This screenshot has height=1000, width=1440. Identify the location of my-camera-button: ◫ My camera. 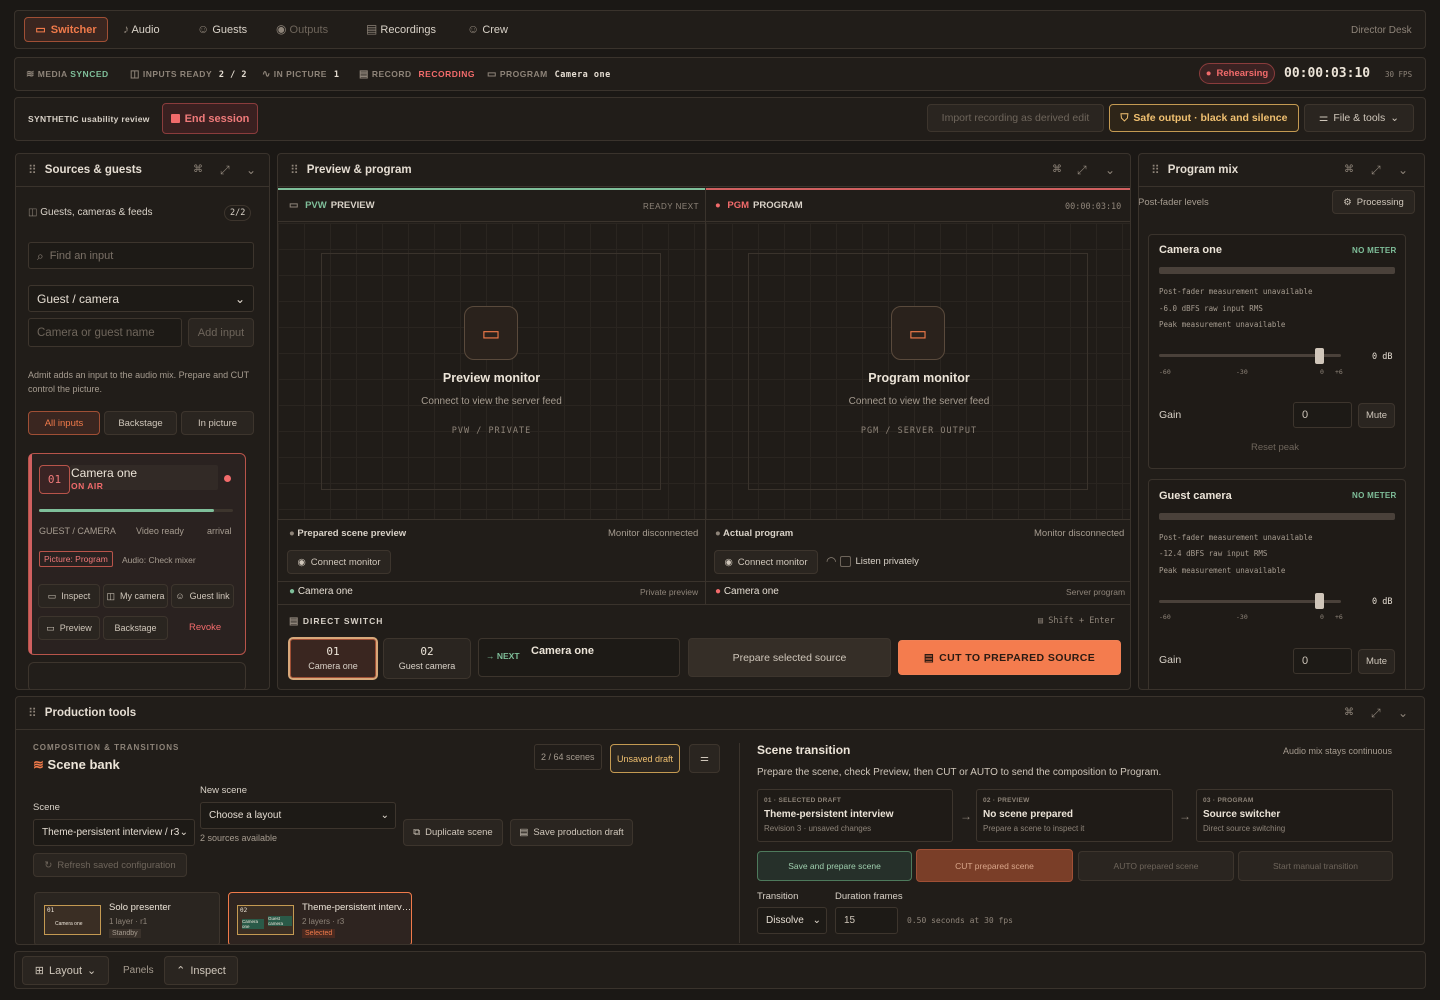
(135, 596).